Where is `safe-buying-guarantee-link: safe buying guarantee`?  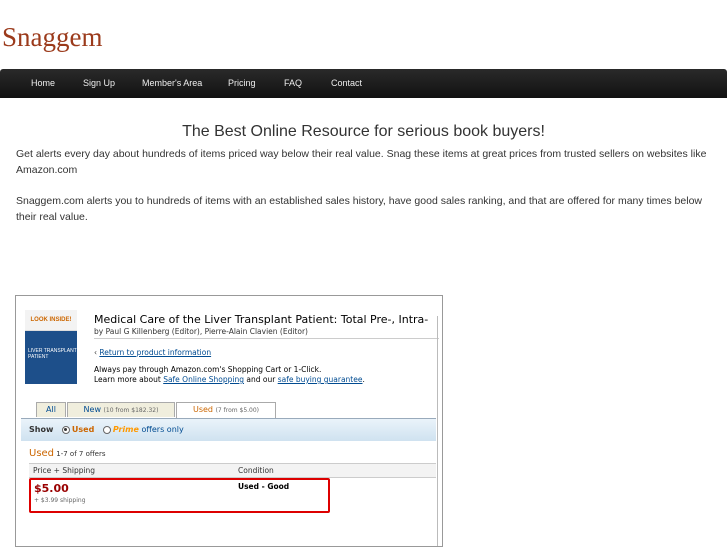
safe-buying-guarantee-link: safe buying guarantee is located at coordinates (320, 379).